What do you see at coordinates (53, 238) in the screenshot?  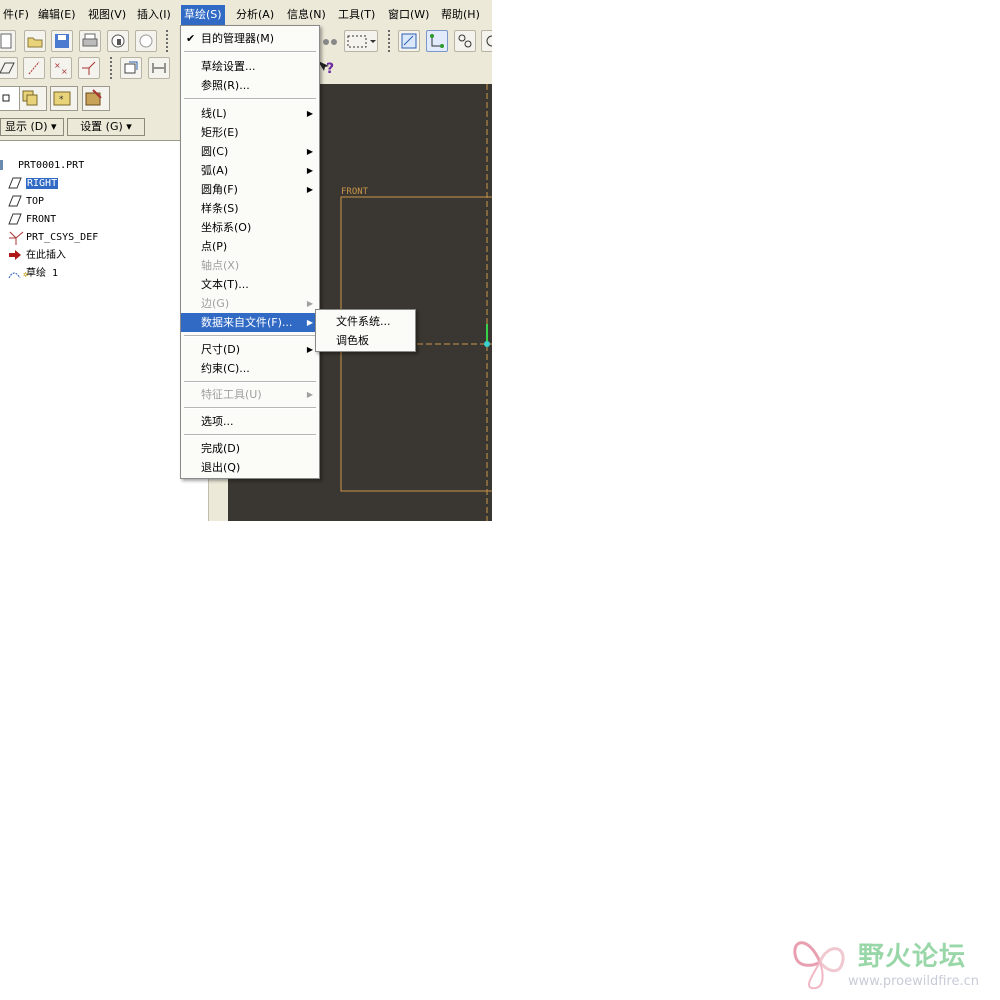 I see `tree-item-csys: PRT_CSYS_DEF` at bounding box center [53, 238].